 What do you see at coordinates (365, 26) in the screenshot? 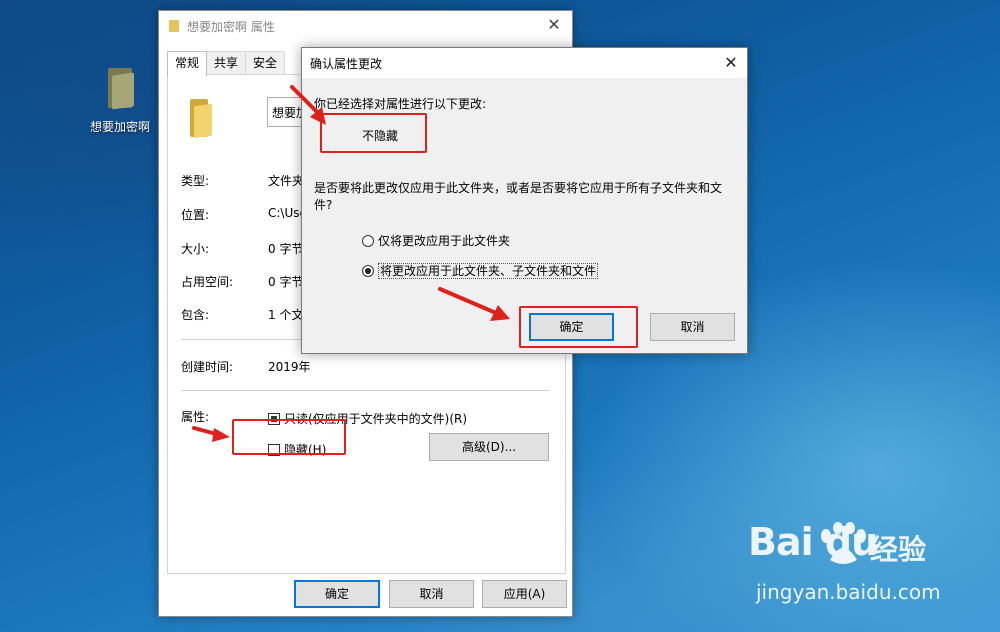
I see `properties-titlebar: 想要加密啊 属性` at bounding box center [365, 26].